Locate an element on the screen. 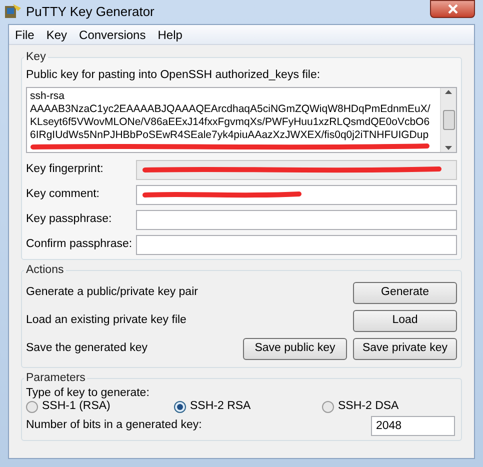 This screenshot has width=483, height=467. key-text-line: KLseyt6f5VWovMLONe/V86aEExJ14fxxFgvmqXs/PWFyHuu1xzRLQsmdQE0oVcbO6 is located at coordinates (230, 122).